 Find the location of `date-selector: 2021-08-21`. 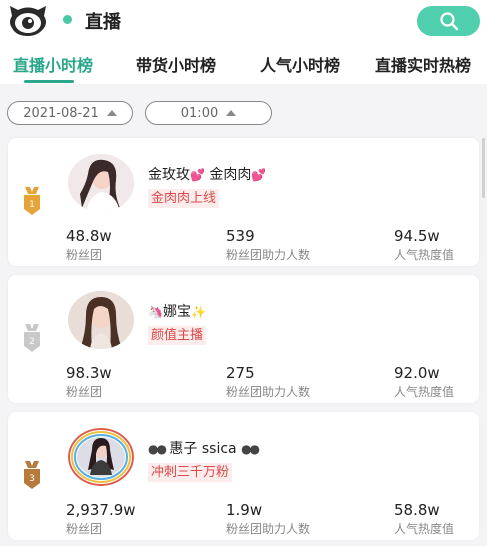

date-selector: 2021-08-21 is located at coordinates (70, 113).